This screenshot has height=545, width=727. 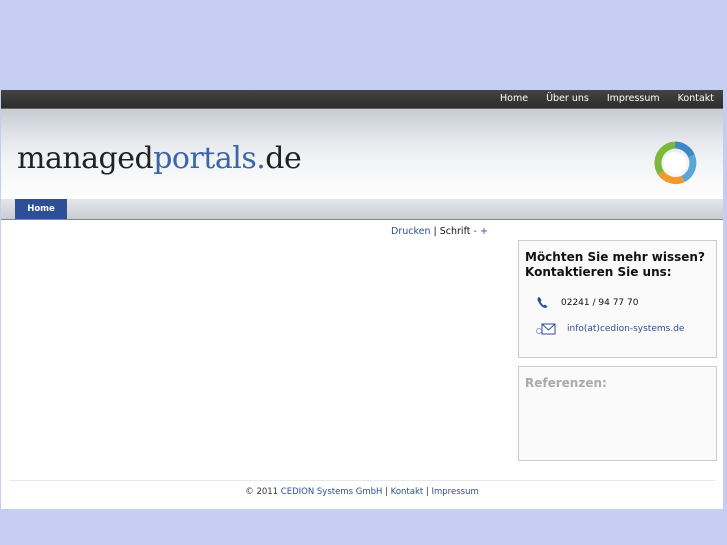 I want to click on logo-part-de: de, so click(x=283, y=158).